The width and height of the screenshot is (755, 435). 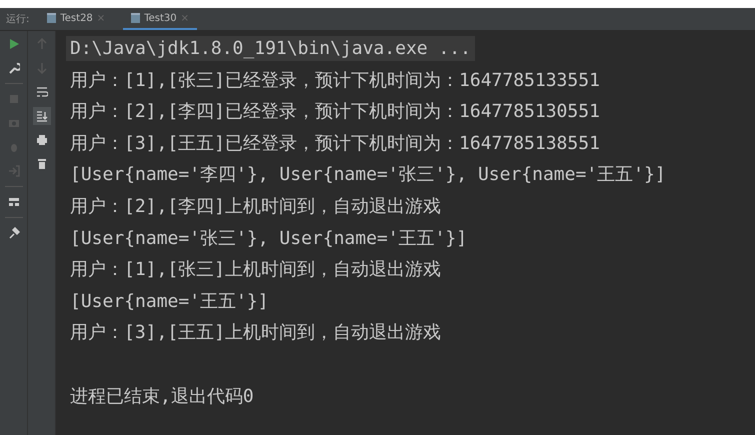 What do you see at coordinates (335, 80) in the screenshot?
I see `console-output-line: 用户：[1],[张三]已经登录，预计下机时间为：1647785133551` at bounding box center [335, 80].